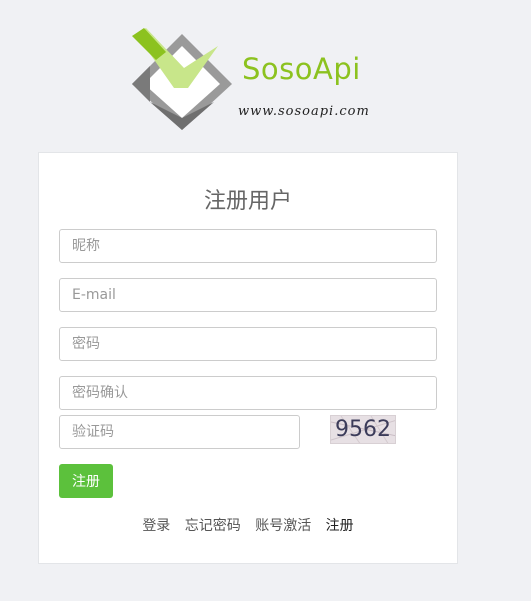 This screenshot has width=531, height=601. I want to click on register-link: 注册, so click(340, 526).